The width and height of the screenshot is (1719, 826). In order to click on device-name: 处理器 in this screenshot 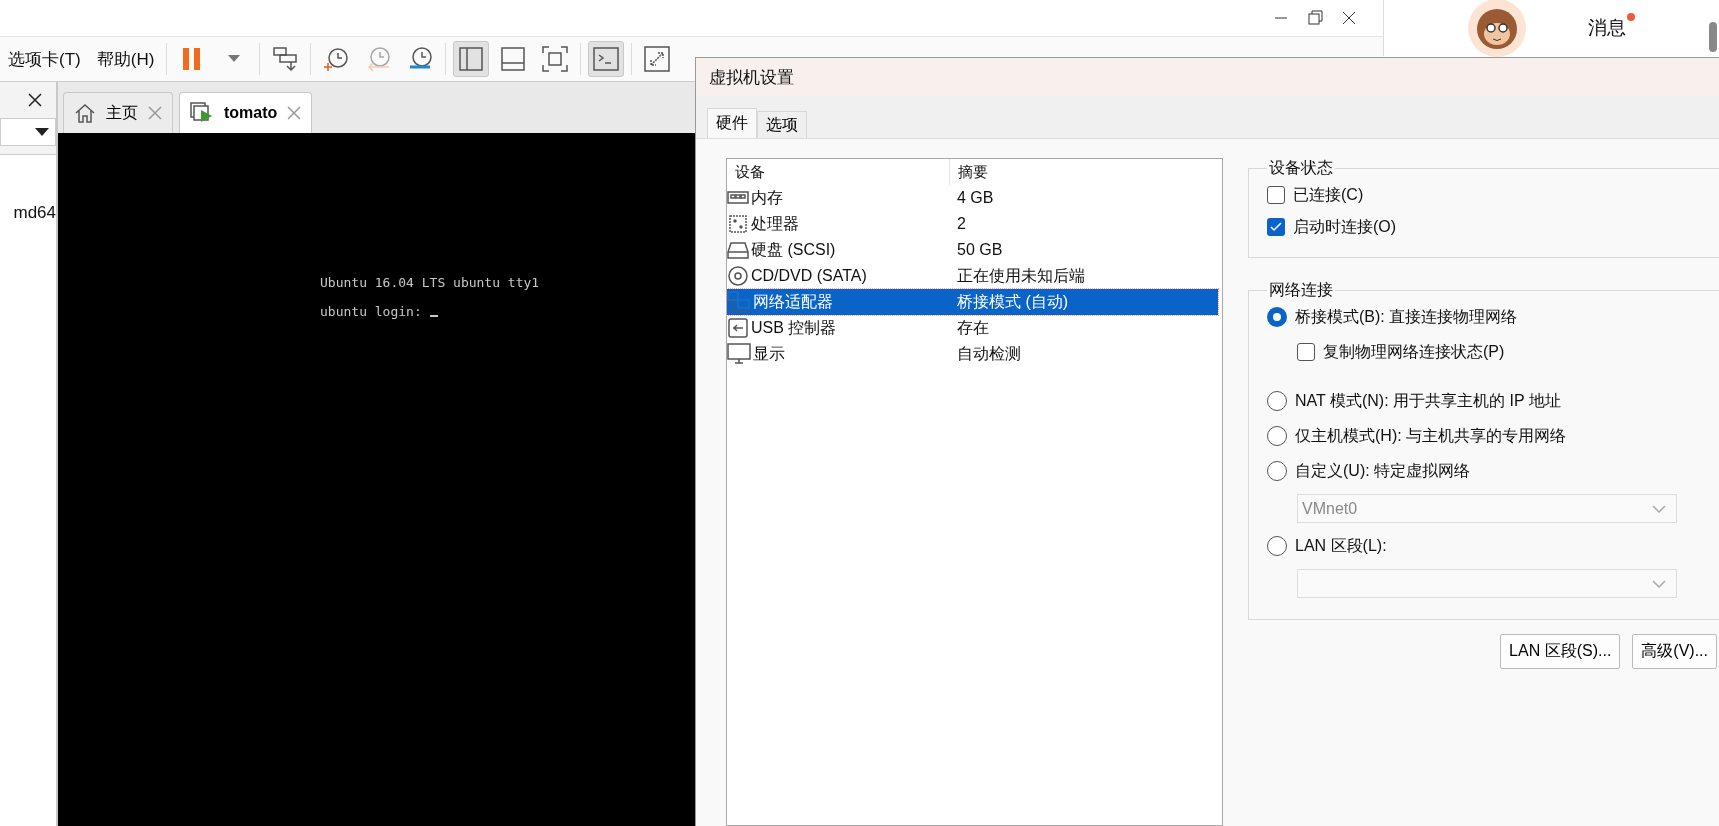, I will do `click(775, 223)`.